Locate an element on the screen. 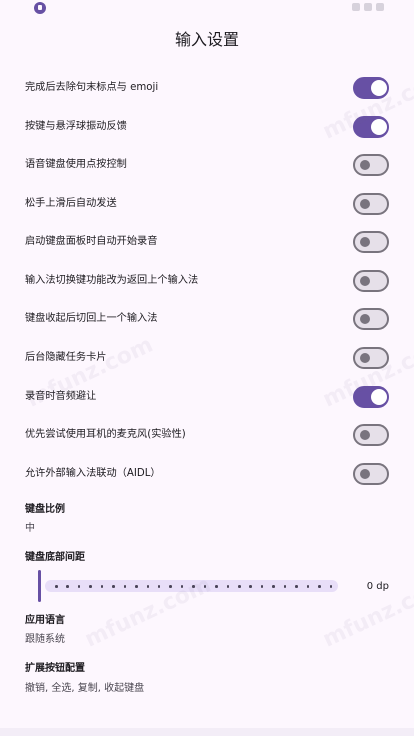  setting-row: 输入法切换键功能改为返回上个输入法 is located at coordinates (207, 281).